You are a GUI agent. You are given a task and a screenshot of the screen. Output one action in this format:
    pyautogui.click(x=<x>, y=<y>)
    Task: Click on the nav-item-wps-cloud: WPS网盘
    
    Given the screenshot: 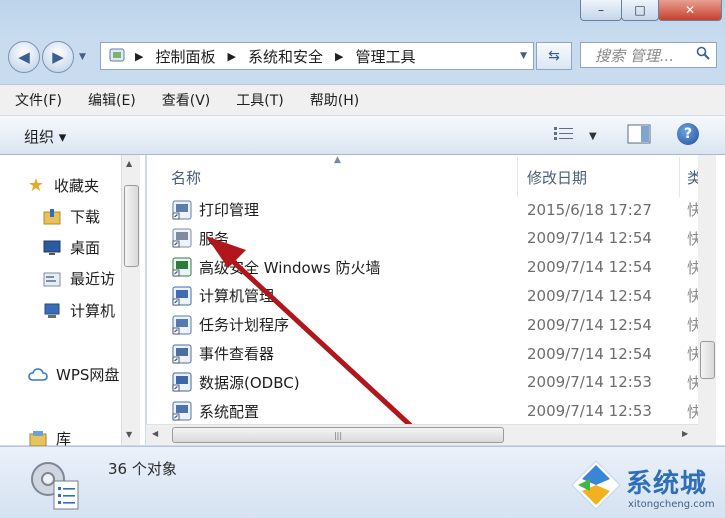 What is the action you would take?
    pyautogui.click(x=73, y=374)
    